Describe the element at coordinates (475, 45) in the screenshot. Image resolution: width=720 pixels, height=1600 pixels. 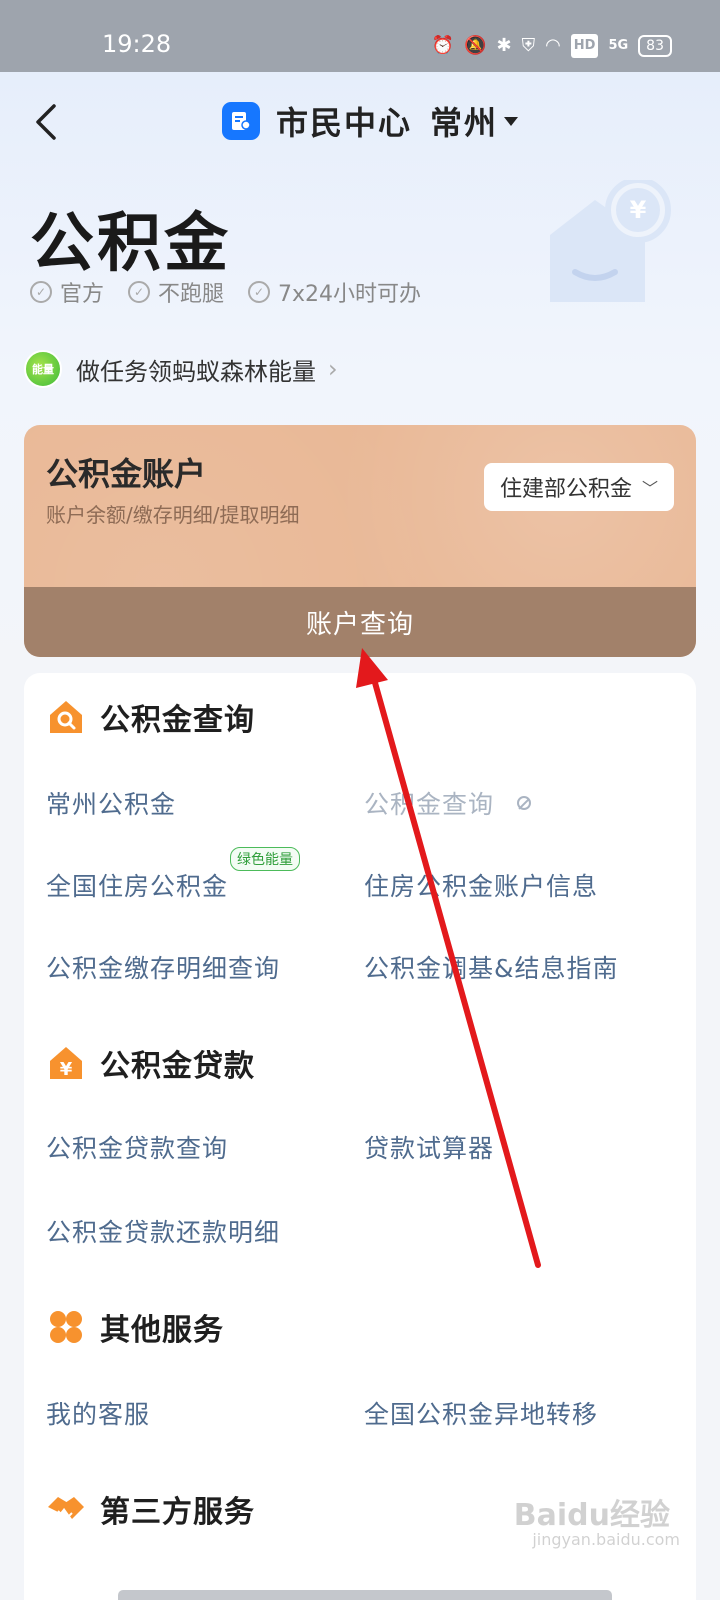
I see `mute-bell-icon: 🔕` at that location.